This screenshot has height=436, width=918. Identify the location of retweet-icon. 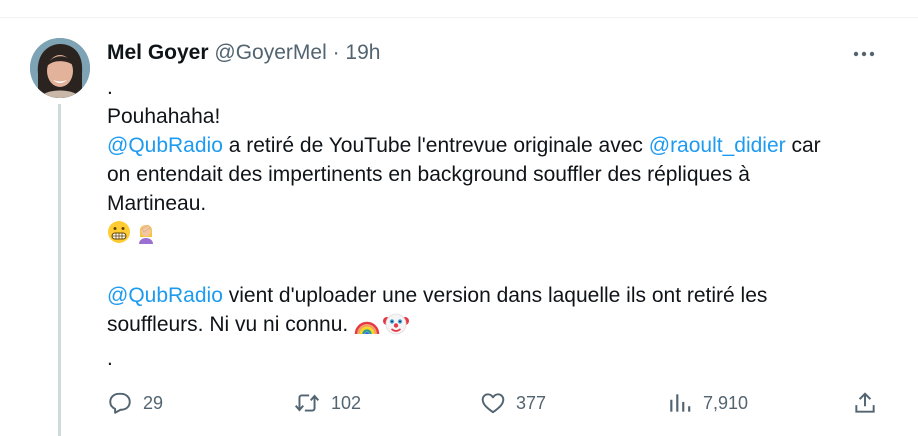
(307, 403).